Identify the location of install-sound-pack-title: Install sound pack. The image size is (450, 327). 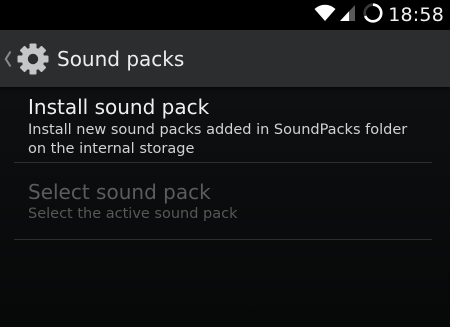
(119, 107).